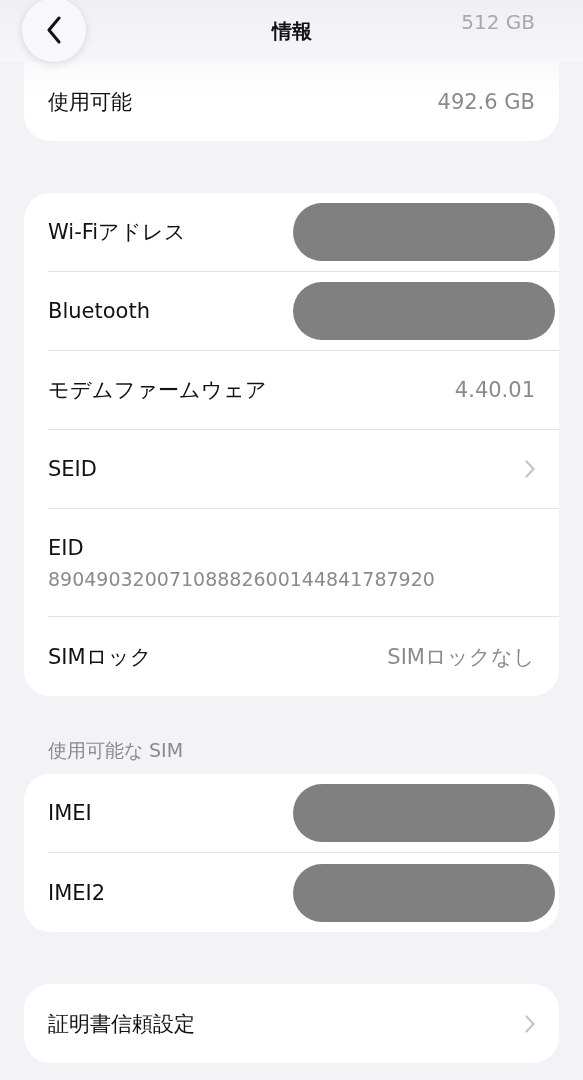  What do you see at coordinates (486, 101) in the screenshot?
I see `row-value: 492.6 GB` at bounding box center [486, 101].